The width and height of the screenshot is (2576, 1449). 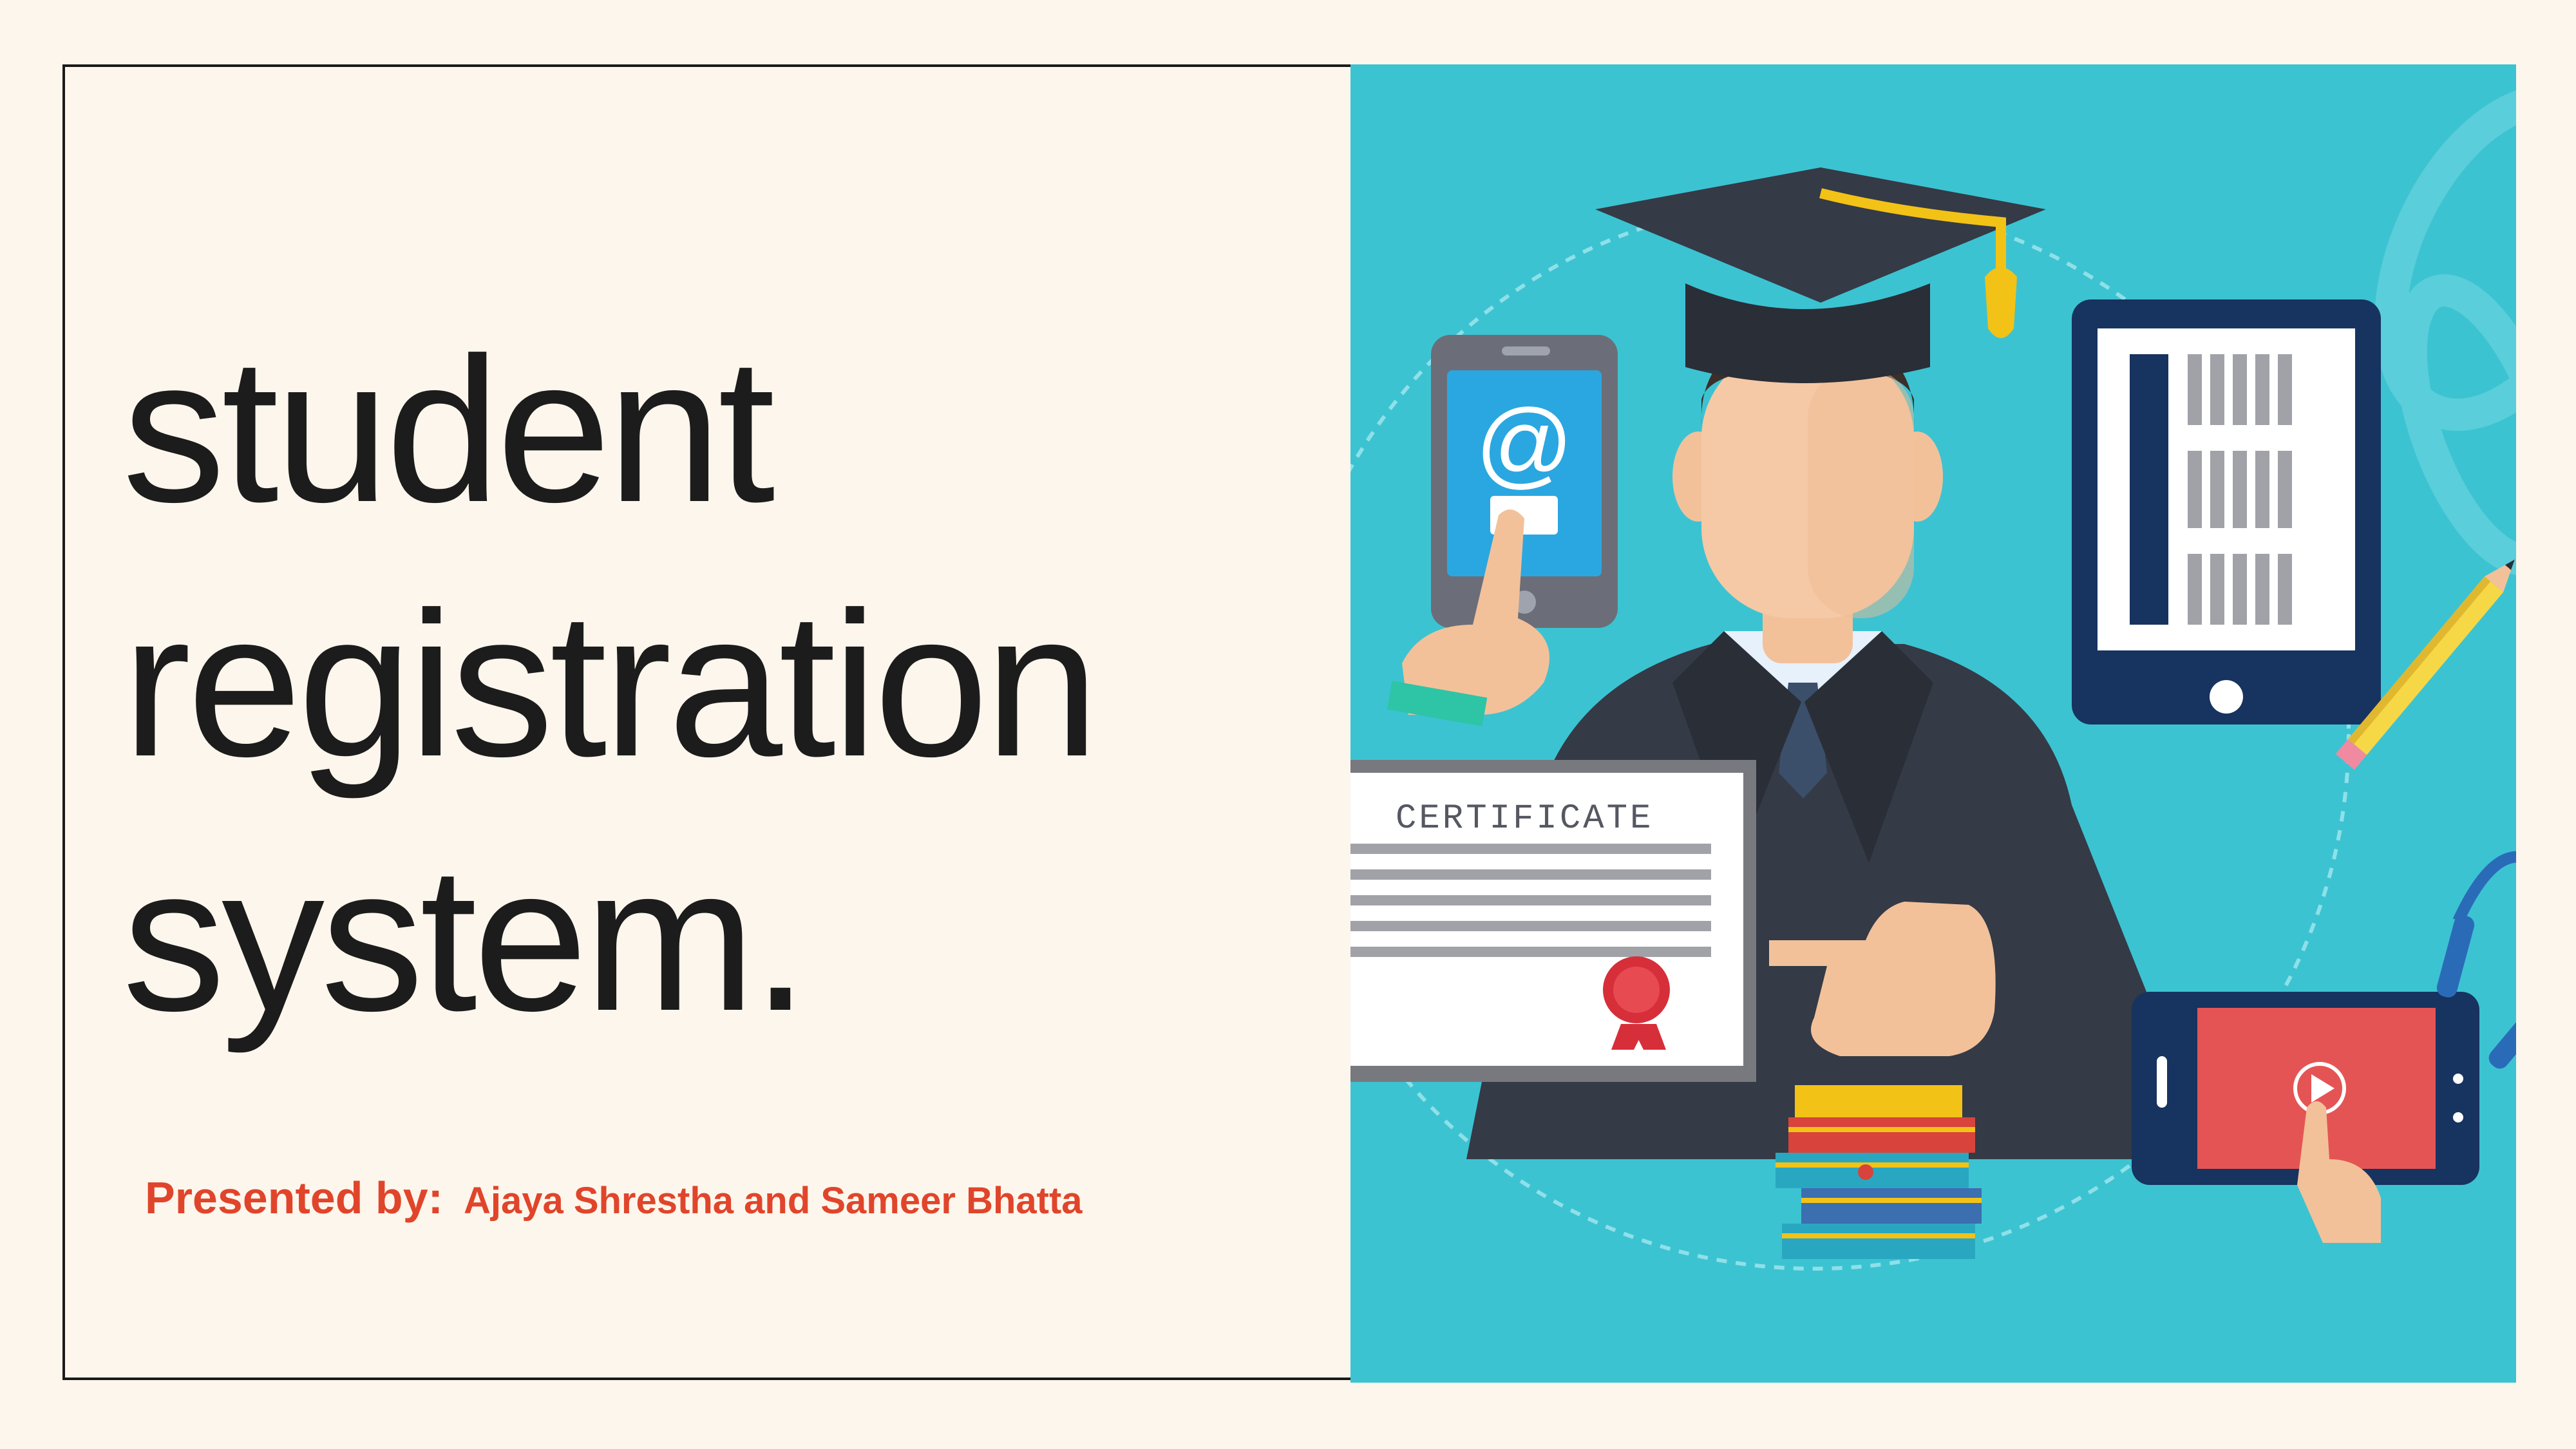 What do you see at coordinates (1553, 921) in the screenshot?
I see `certificate-icon: CERTIFICATE` at bounding box center [1553, 921].